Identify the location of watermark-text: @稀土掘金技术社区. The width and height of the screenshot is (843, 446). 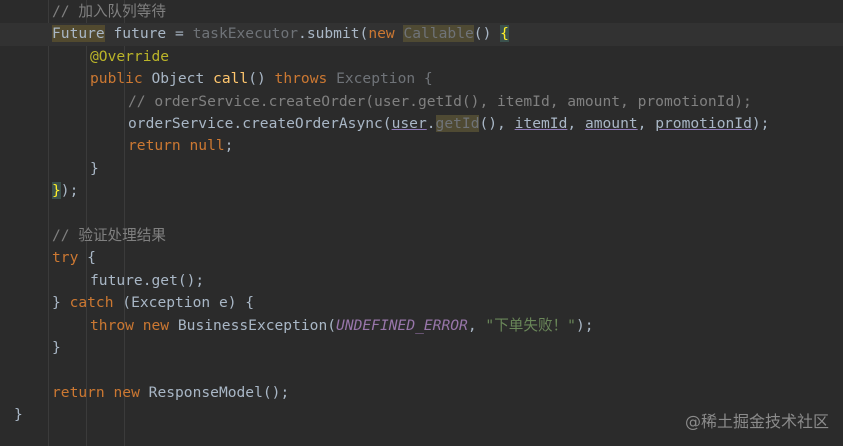
(756, 421).